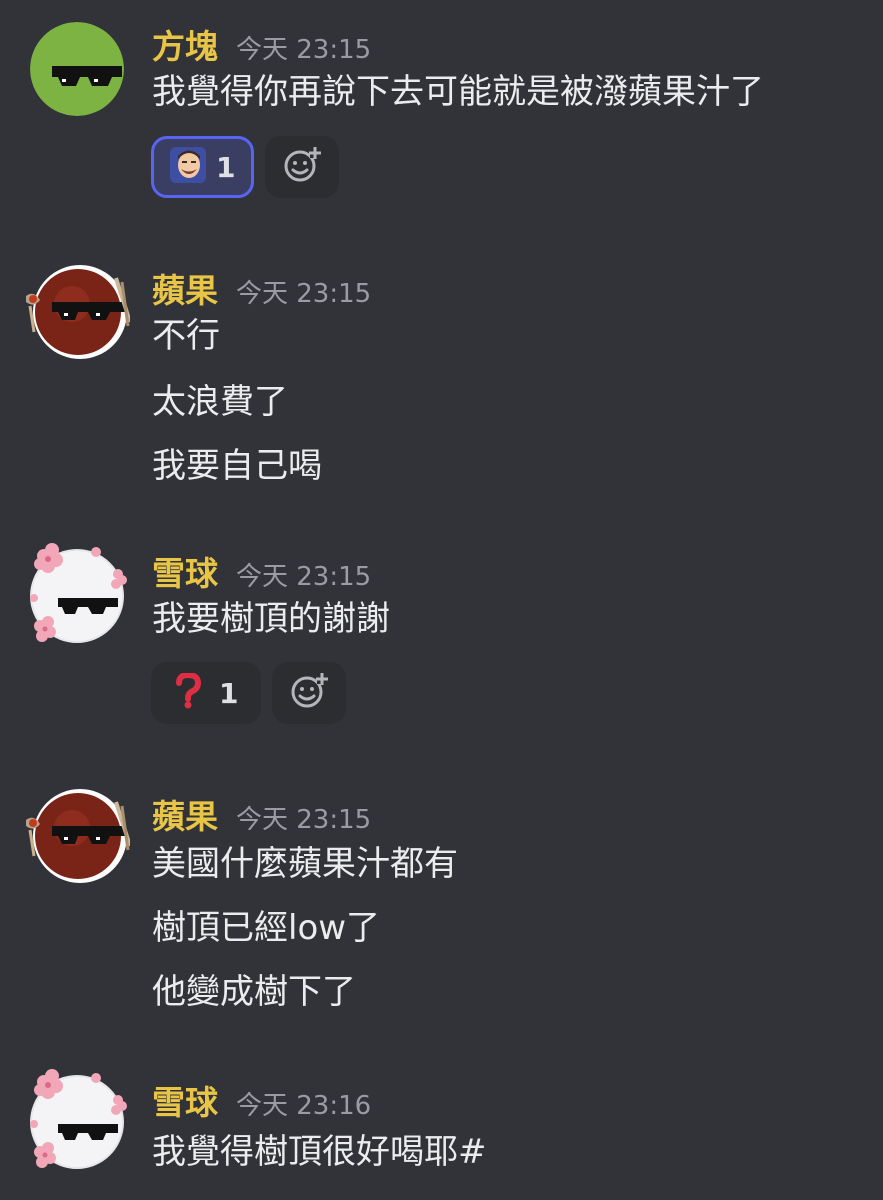 This screenshot has width=883, height=1200. What do you see at coordinates (188, 167) in the screenshot?
I see `laughing-man-emoji-icon` at bounding box center [188, 167].